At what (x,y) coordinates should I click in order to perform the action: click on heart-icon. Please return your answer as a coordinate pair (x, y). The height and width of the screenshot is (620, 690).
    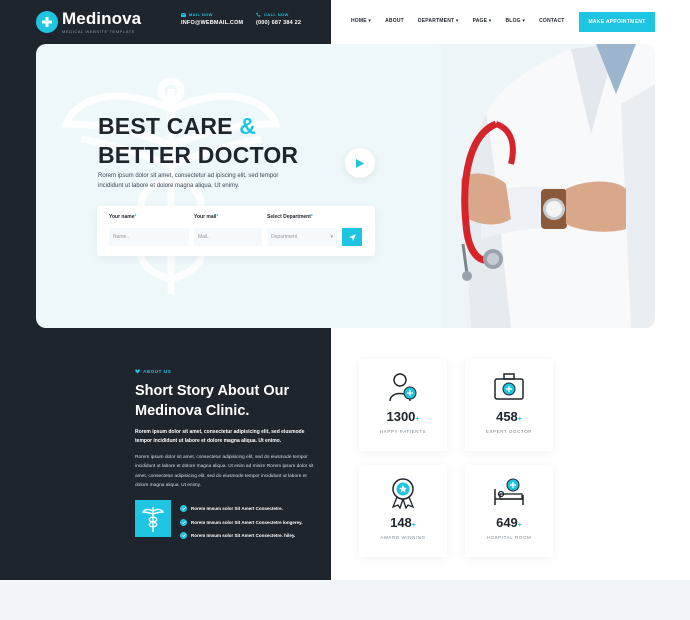
    Looking at the image, I should click on (137, 371).